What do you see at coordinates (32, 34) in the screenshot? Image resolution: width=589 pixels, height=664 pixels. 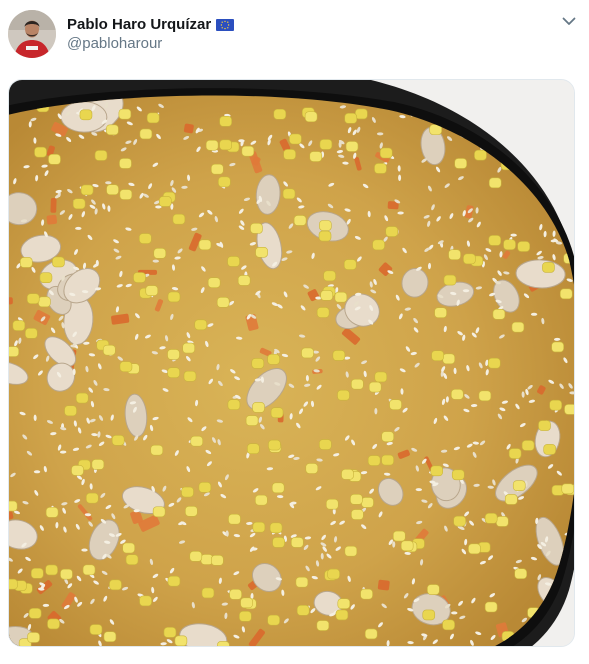 I see `avatar` at bounding box center [32, 34].